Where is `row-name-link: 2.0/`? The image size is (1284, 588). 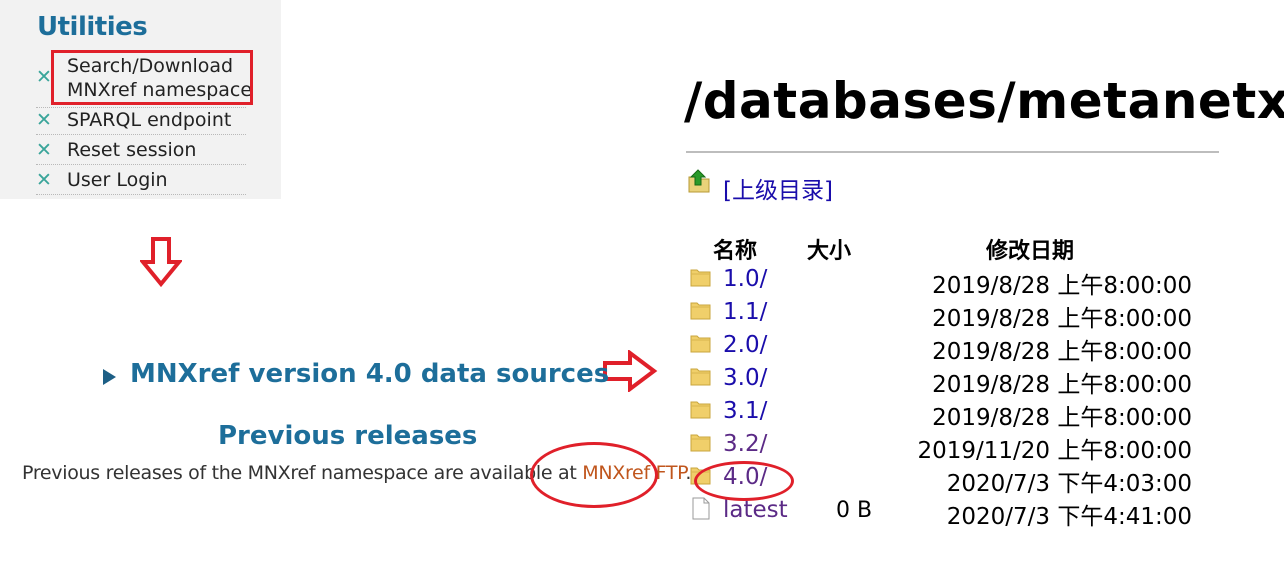 row-name-link: 2.0/ is located at coordinates (745, 345).